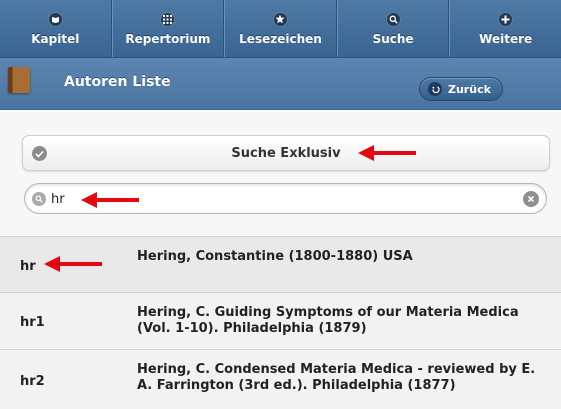 Image resolution: width=561 pixels, height=409 pixels. I want to click on back-button: Zurück, so click(461, 89).